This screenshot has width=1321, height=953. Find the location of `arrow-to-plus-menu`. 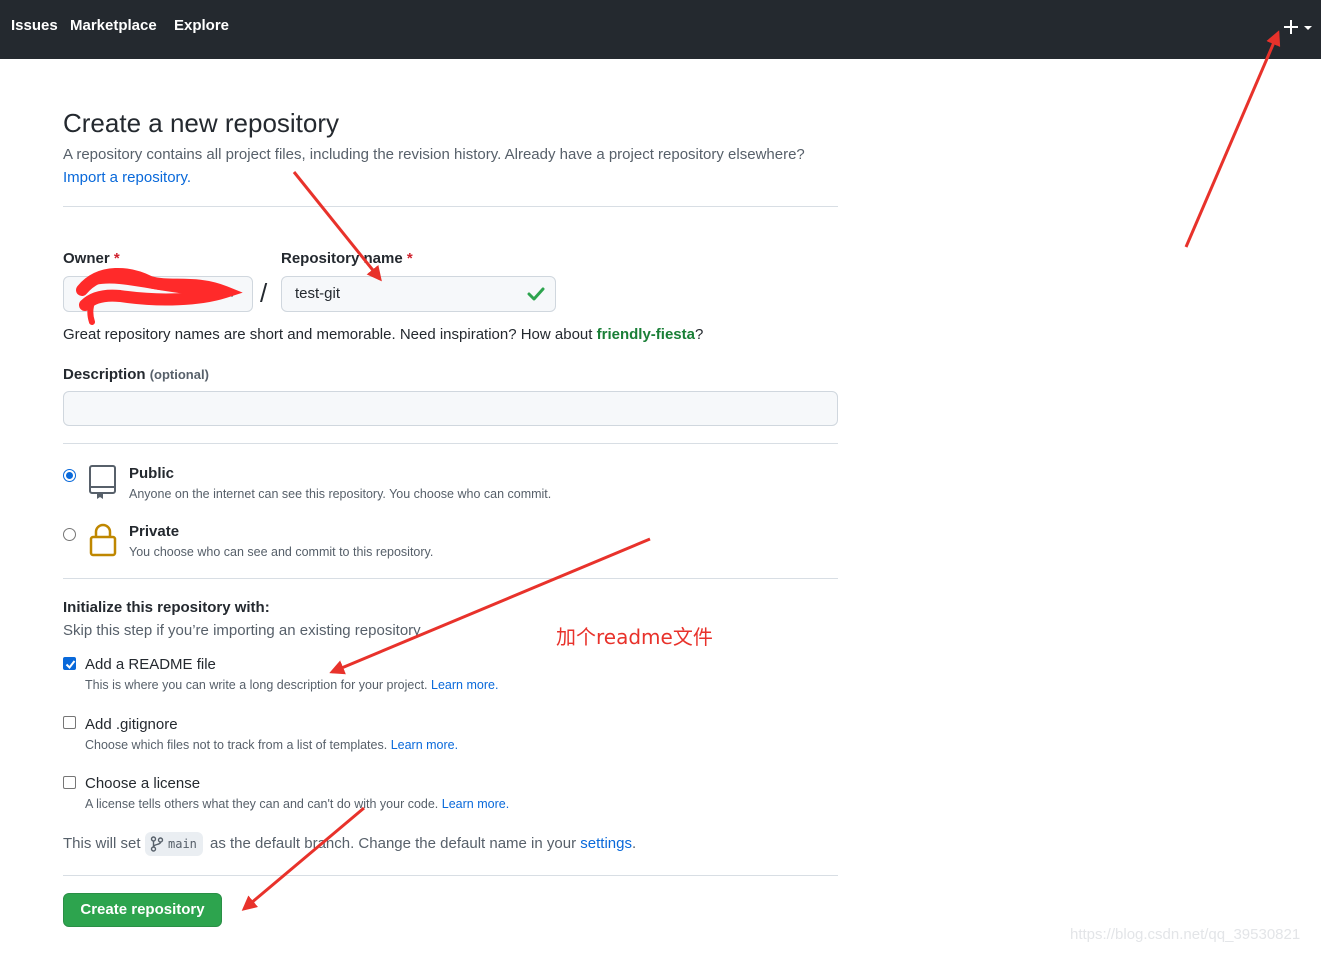

arrow-to-plus-menu is located at coordinates (1232, 139).